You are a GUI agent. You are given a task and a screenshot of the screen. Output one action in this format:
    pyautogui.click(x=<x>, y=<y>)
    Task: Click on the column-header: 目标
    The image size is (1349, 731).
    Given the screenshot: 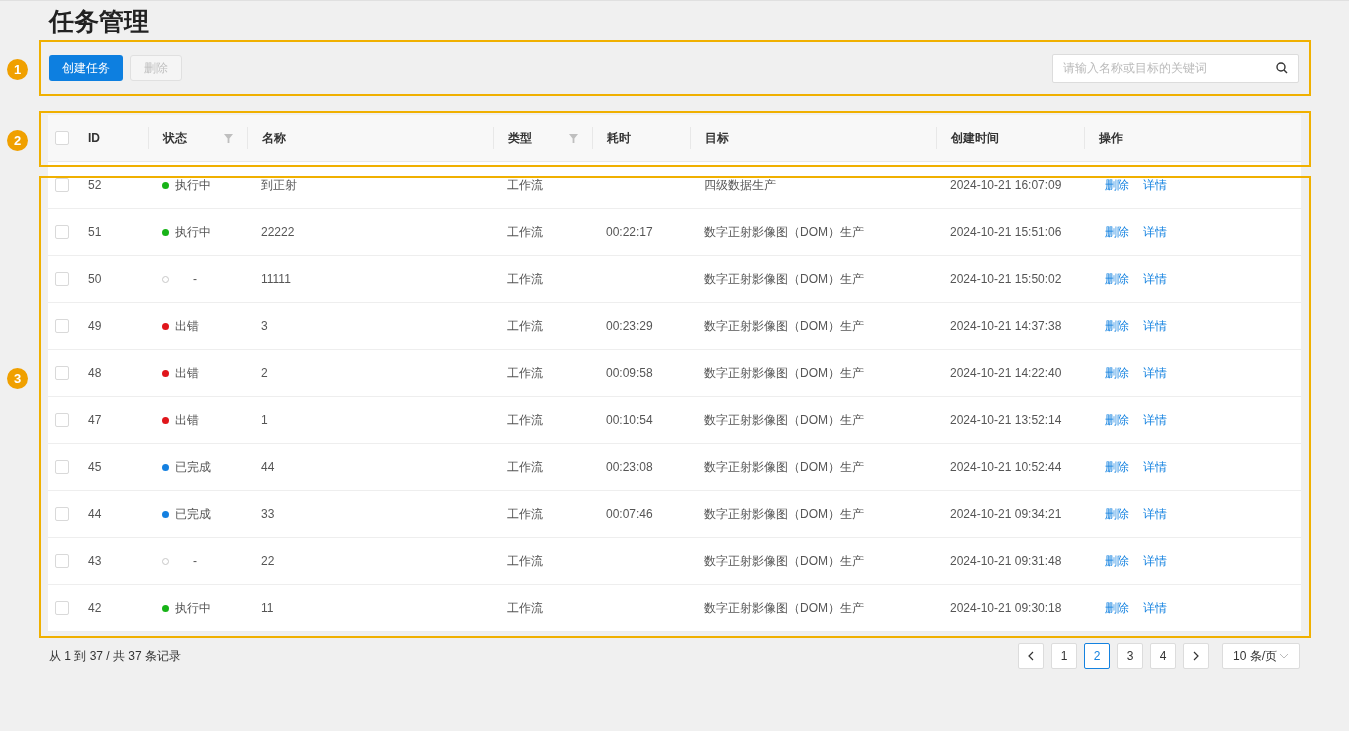 What is the action you would take?
    pyautogui.click(x=717, y=138)
    